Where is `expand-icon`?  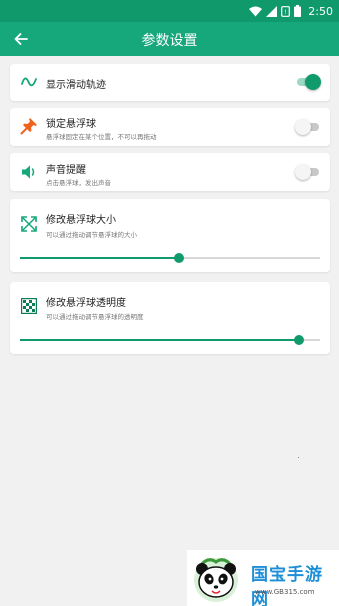 expand-icon is located at coordinates (29, 224).